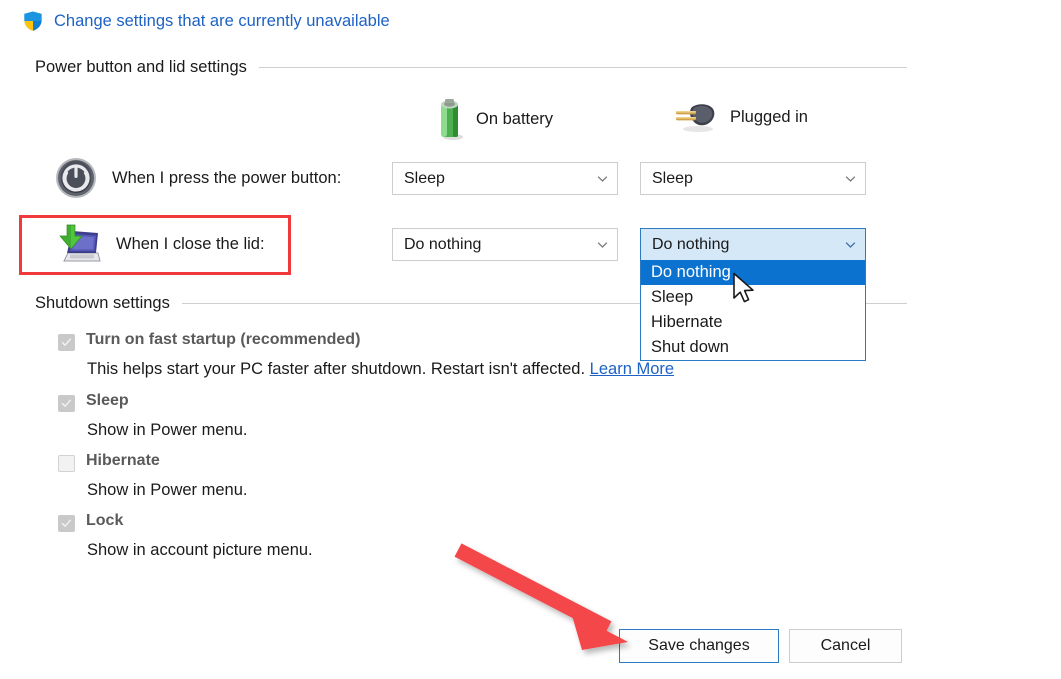 This screenshot has width=1061, height=679. I want to click on checkbox-row-hibernate: Hibernate, so click(109, 462).